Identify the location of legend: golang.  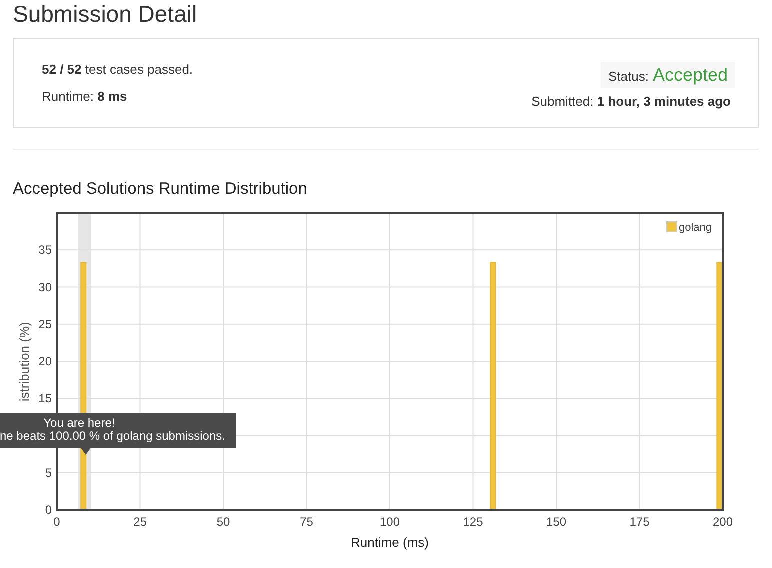
(689, 228).